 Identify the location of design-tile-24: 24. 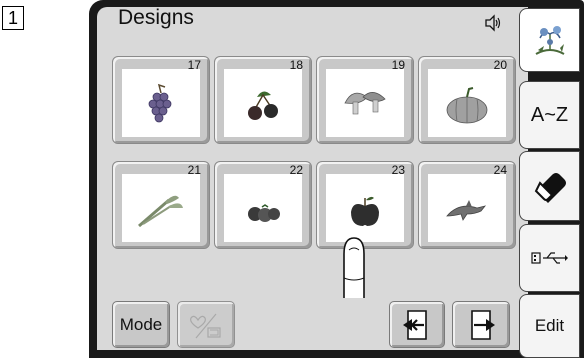
(467, 205).